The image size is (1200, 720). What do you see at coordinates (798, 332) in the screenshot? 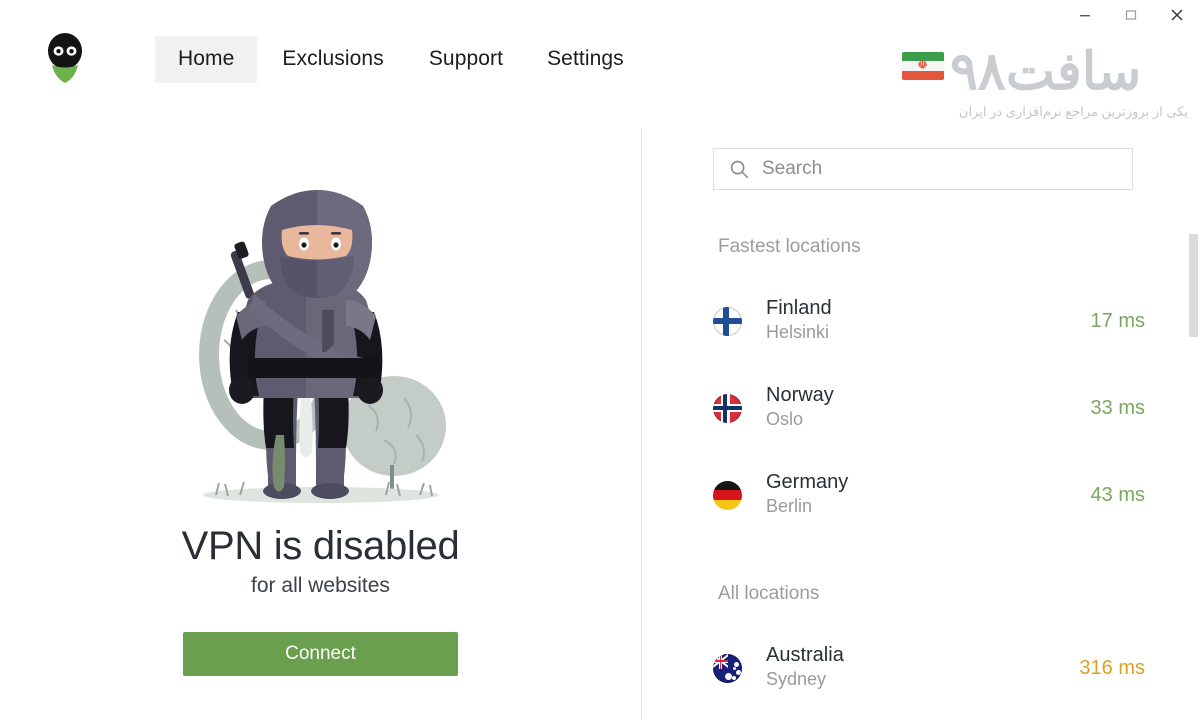
I see `location-city: Helsinki` at bounding box center [798, 332].